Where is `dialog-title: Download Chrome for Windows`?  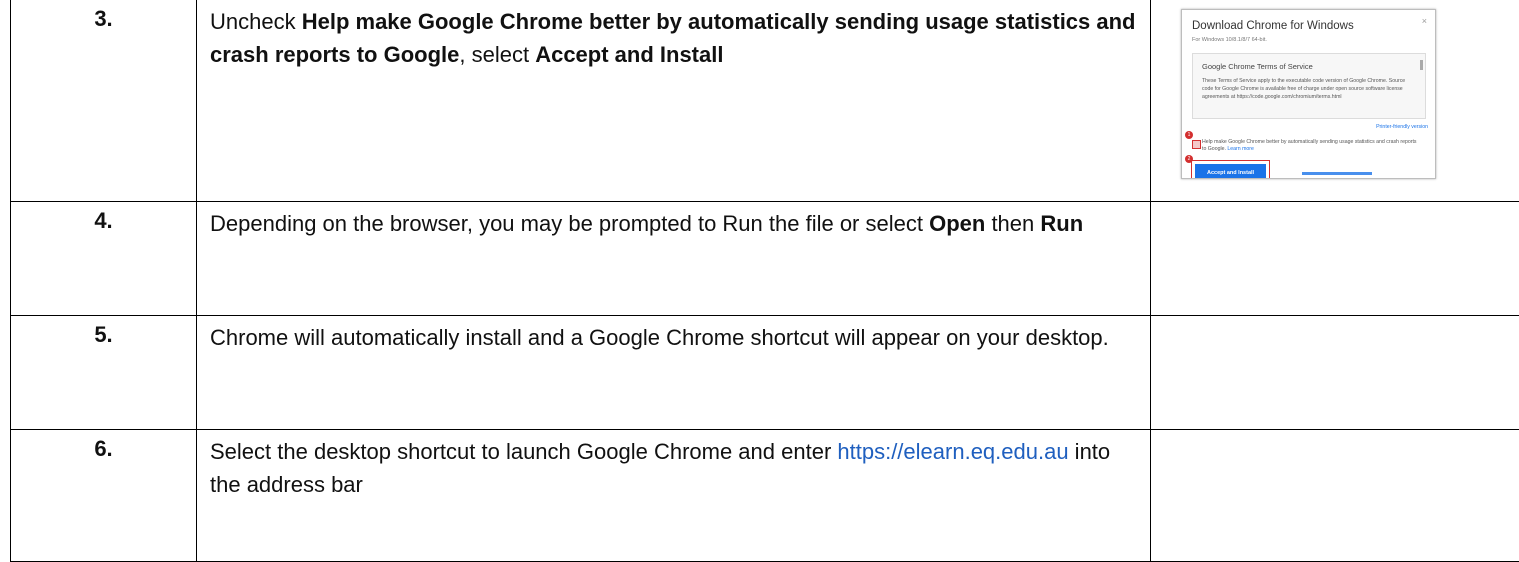 dialog-title: Download Chrome for Windows is located at coordinates (1273, 26).